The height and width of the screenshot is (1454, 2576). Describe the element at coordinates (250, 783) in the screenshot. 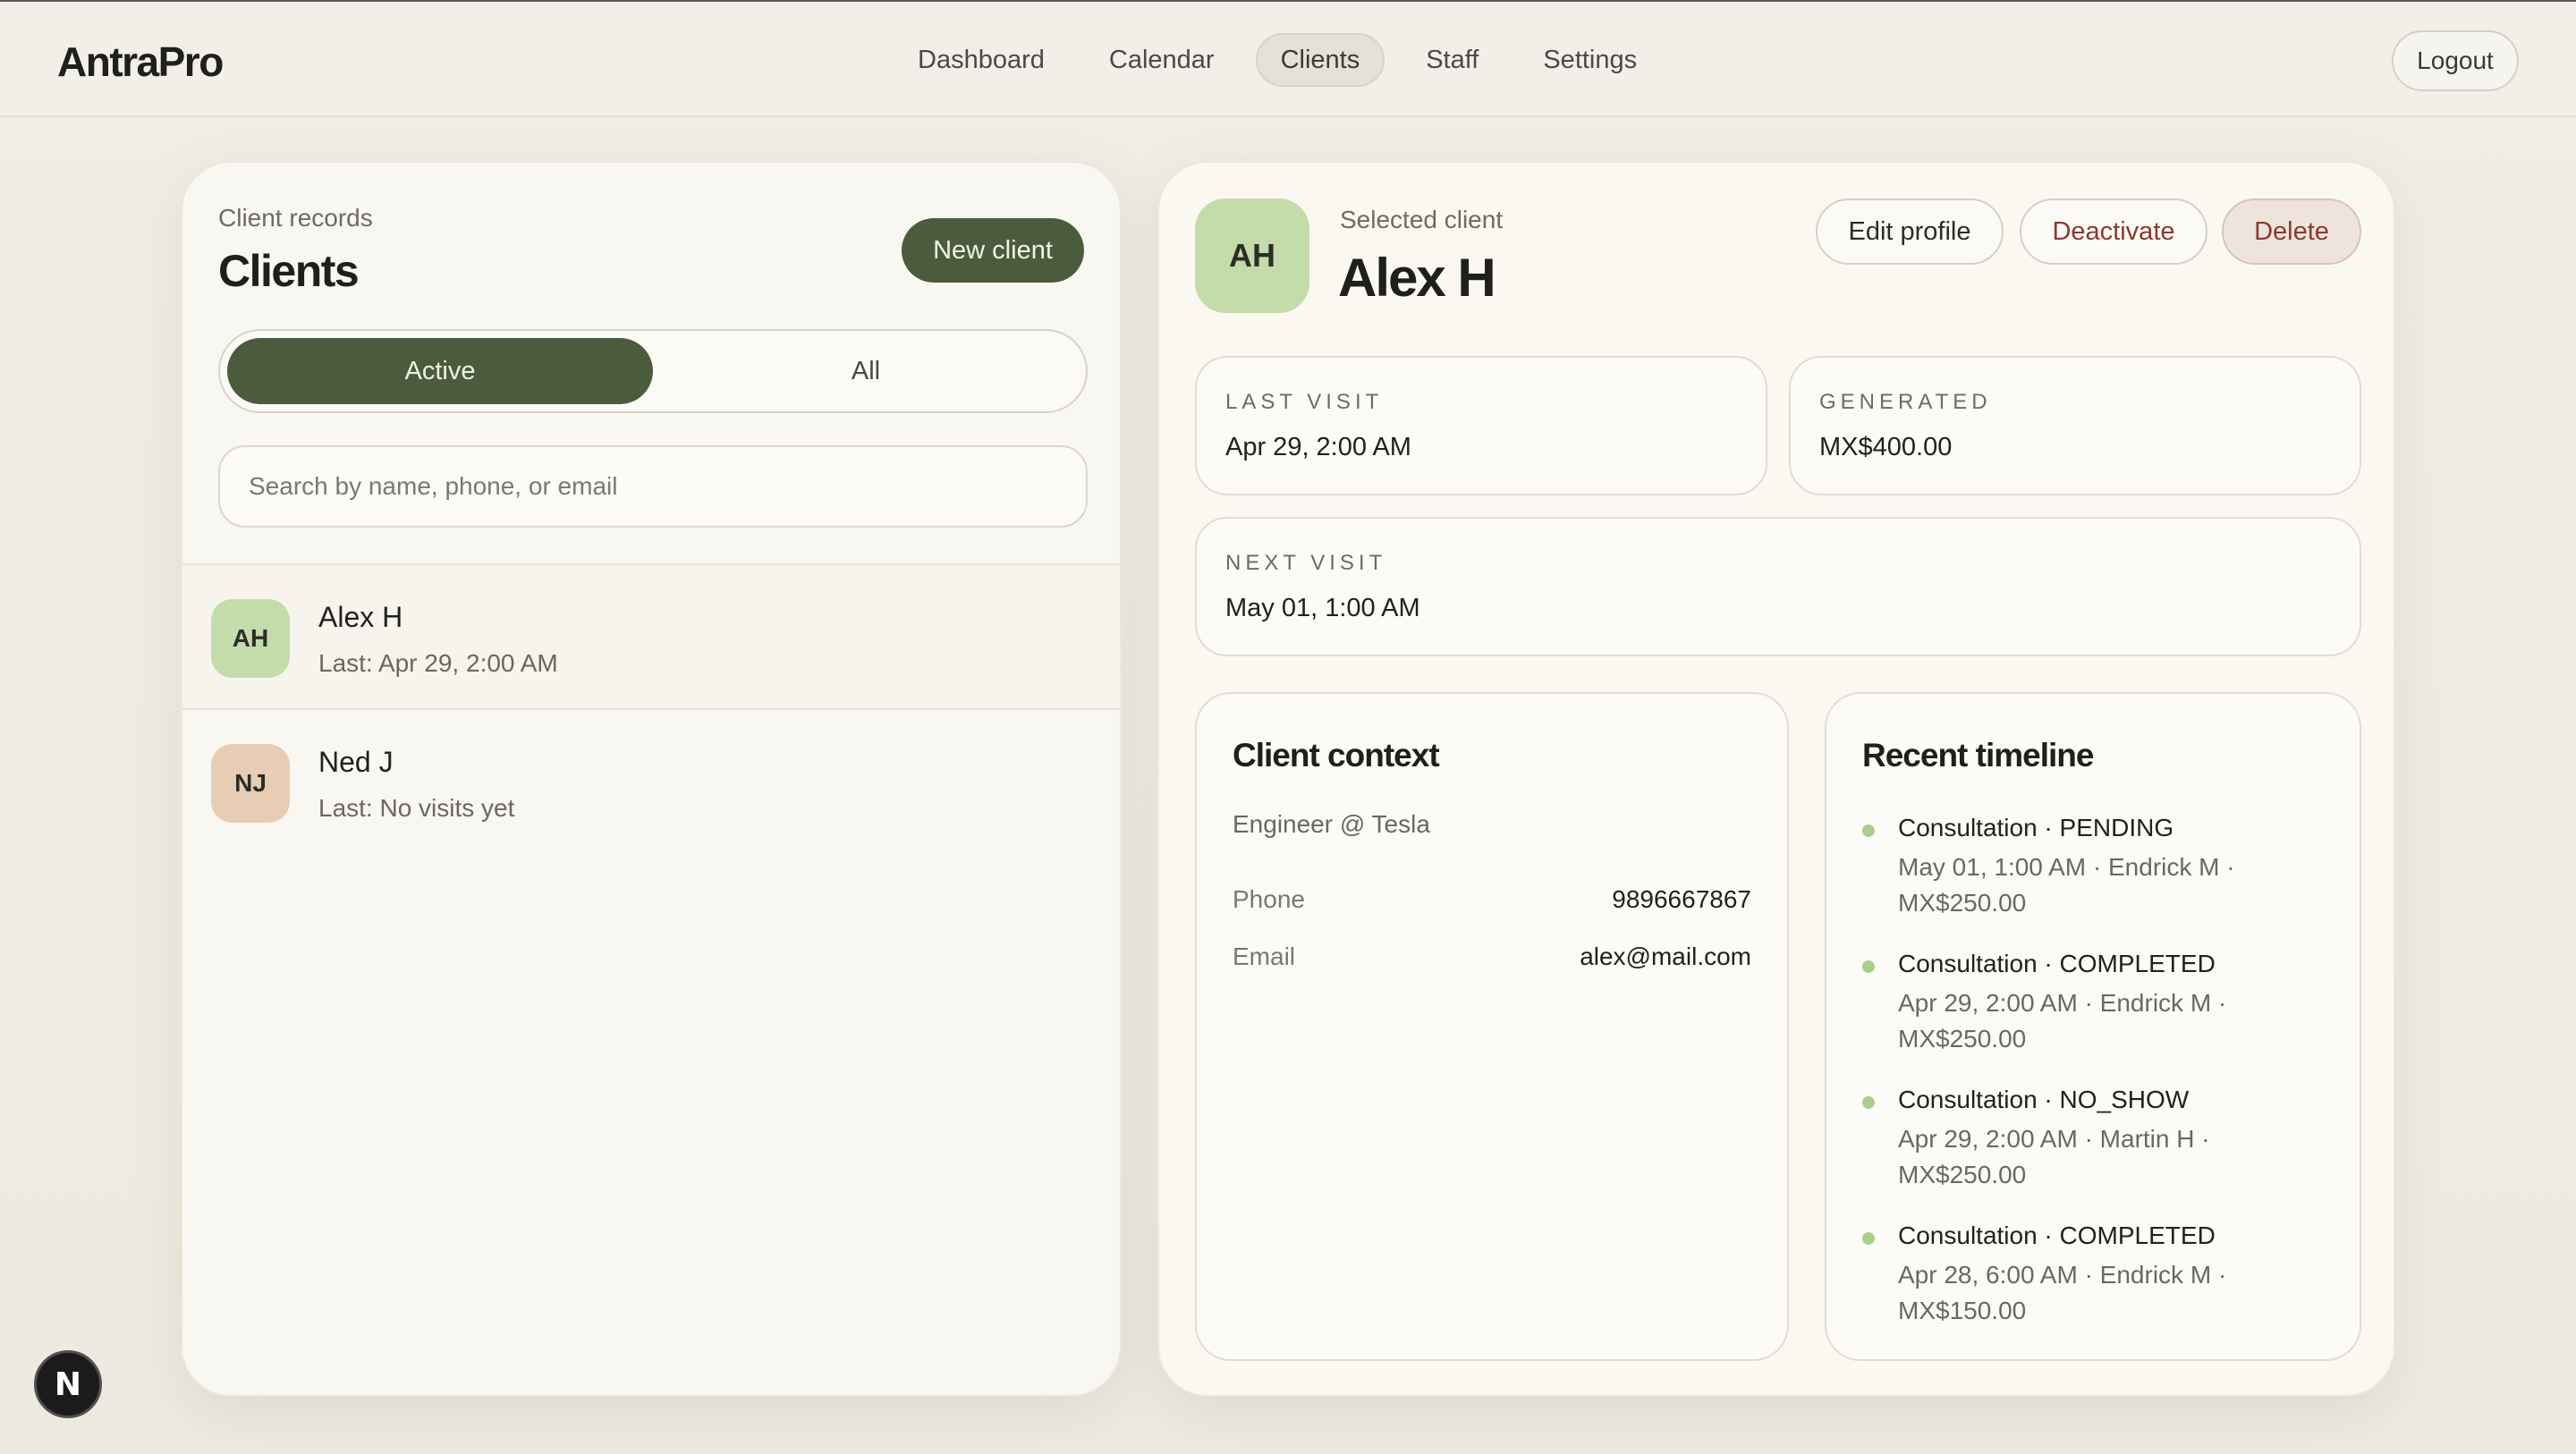

I see `avatar: NJ` at that location.